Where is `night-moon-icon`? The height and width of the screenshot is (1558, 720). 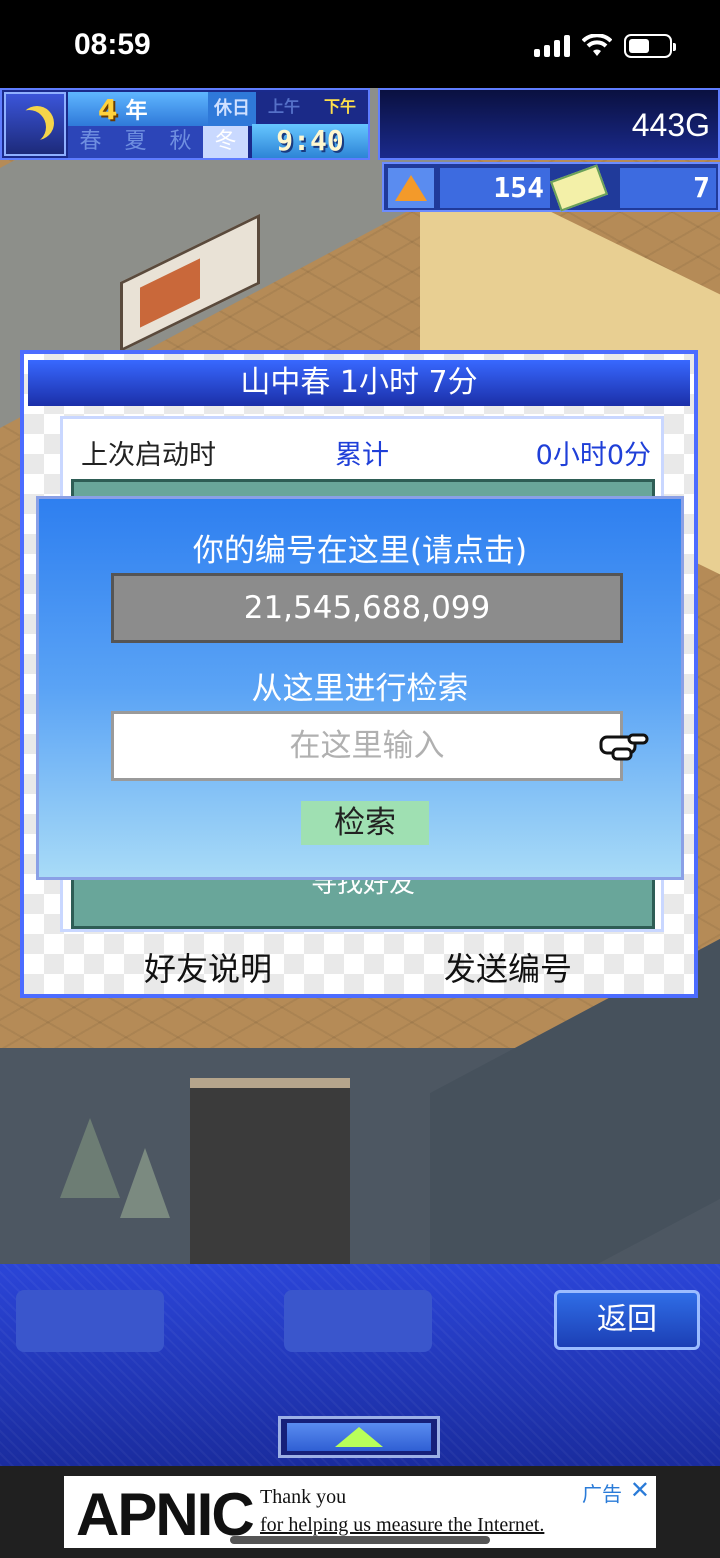 night-moon-icon is located at coordinates (35, 124).